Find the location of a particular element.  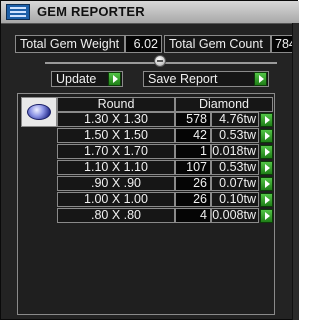

gem-size-cell: 1.10 X 1.10 is located at coordinates (116, 167).